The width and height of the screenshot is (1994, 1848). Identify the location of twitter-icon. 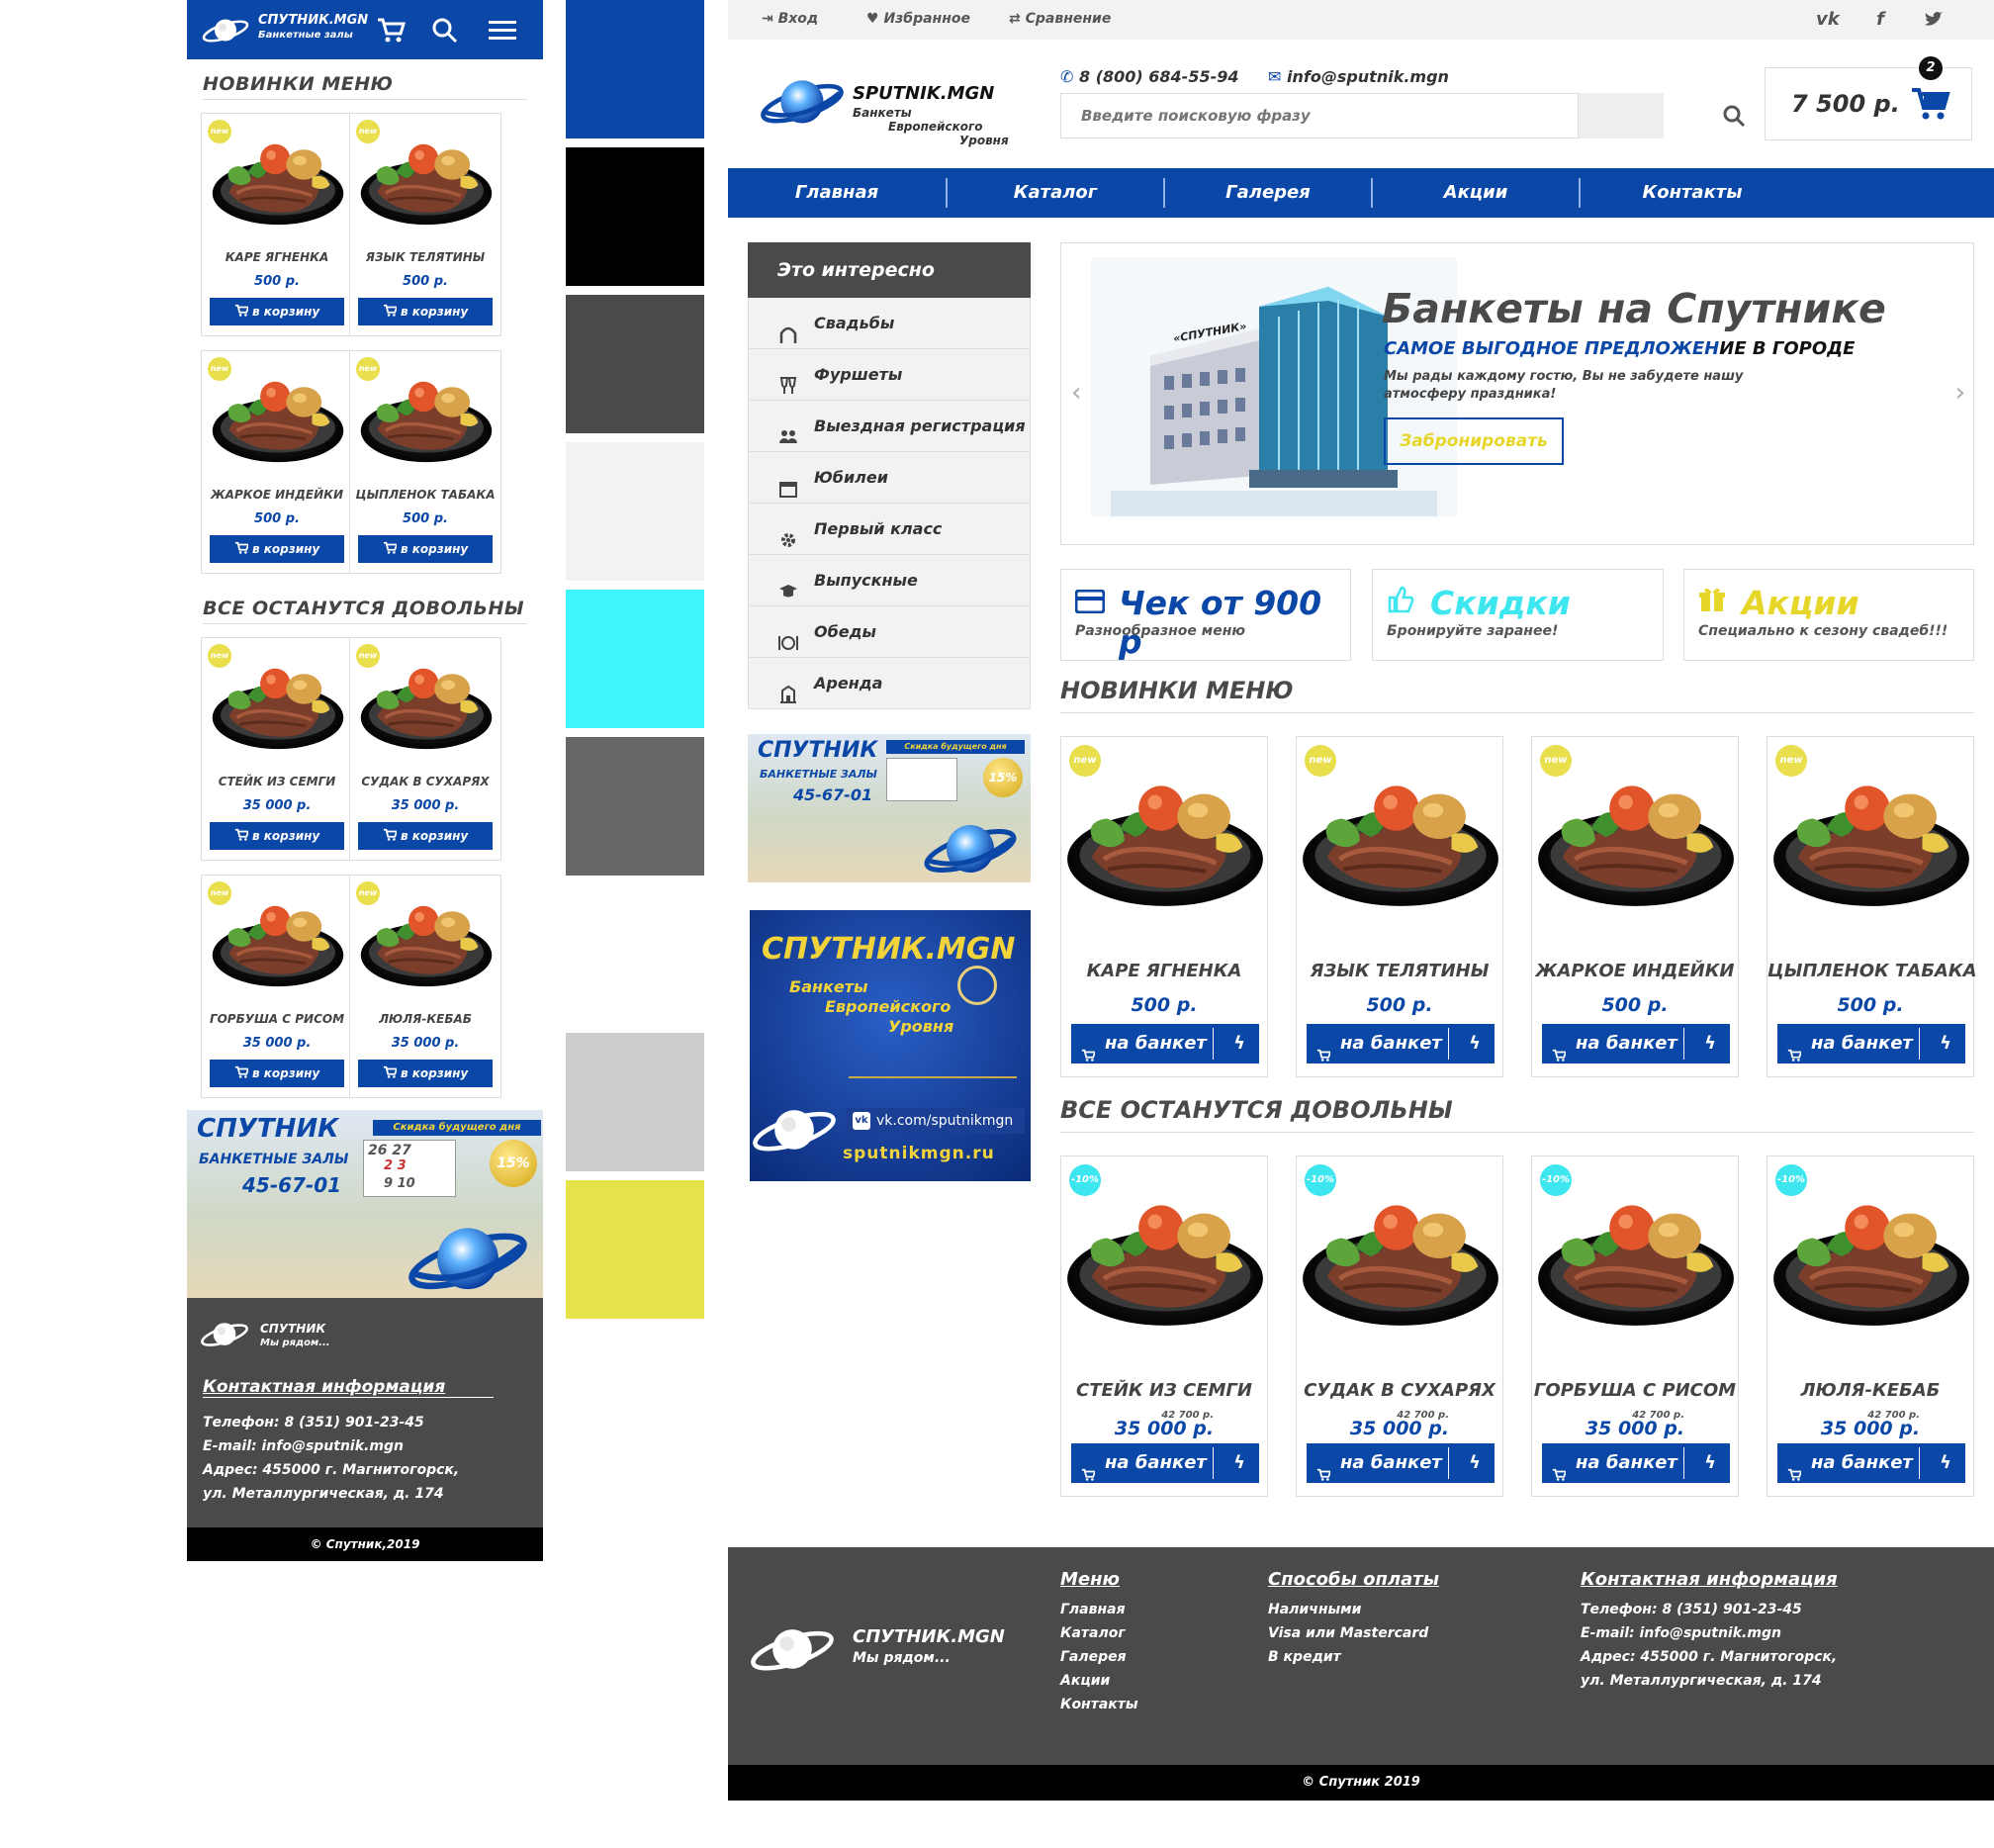
(1934, 20).